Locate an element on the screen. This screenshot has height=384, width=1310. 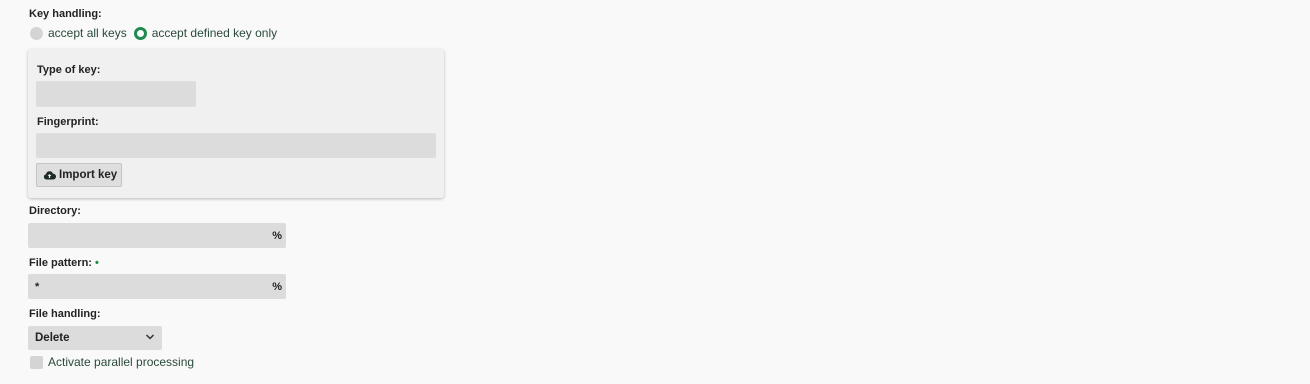
directory-label: Directory: is located at coordinates (55, 211).